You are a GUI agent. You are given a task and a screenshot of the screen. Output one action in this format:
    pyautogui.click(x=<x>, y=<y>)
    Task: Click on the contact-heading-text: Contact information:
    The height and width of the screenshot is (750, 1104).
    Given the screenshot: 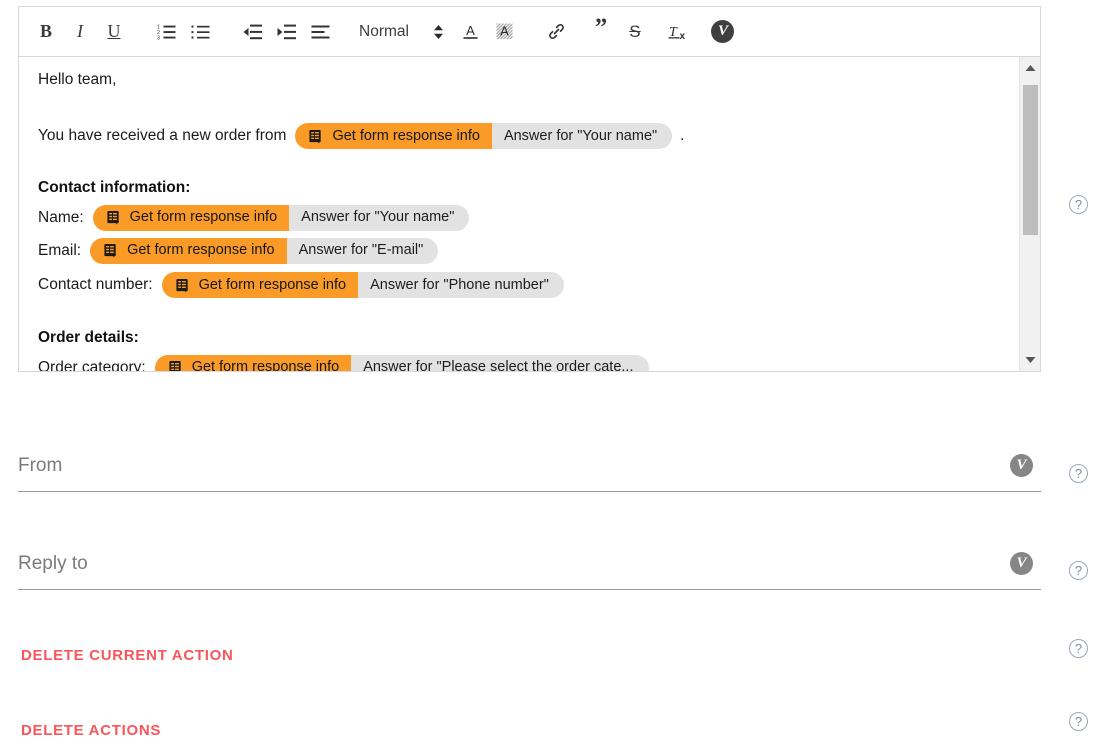 What is the action you would take?
    pyautogui.click(x=114, y=187)
    